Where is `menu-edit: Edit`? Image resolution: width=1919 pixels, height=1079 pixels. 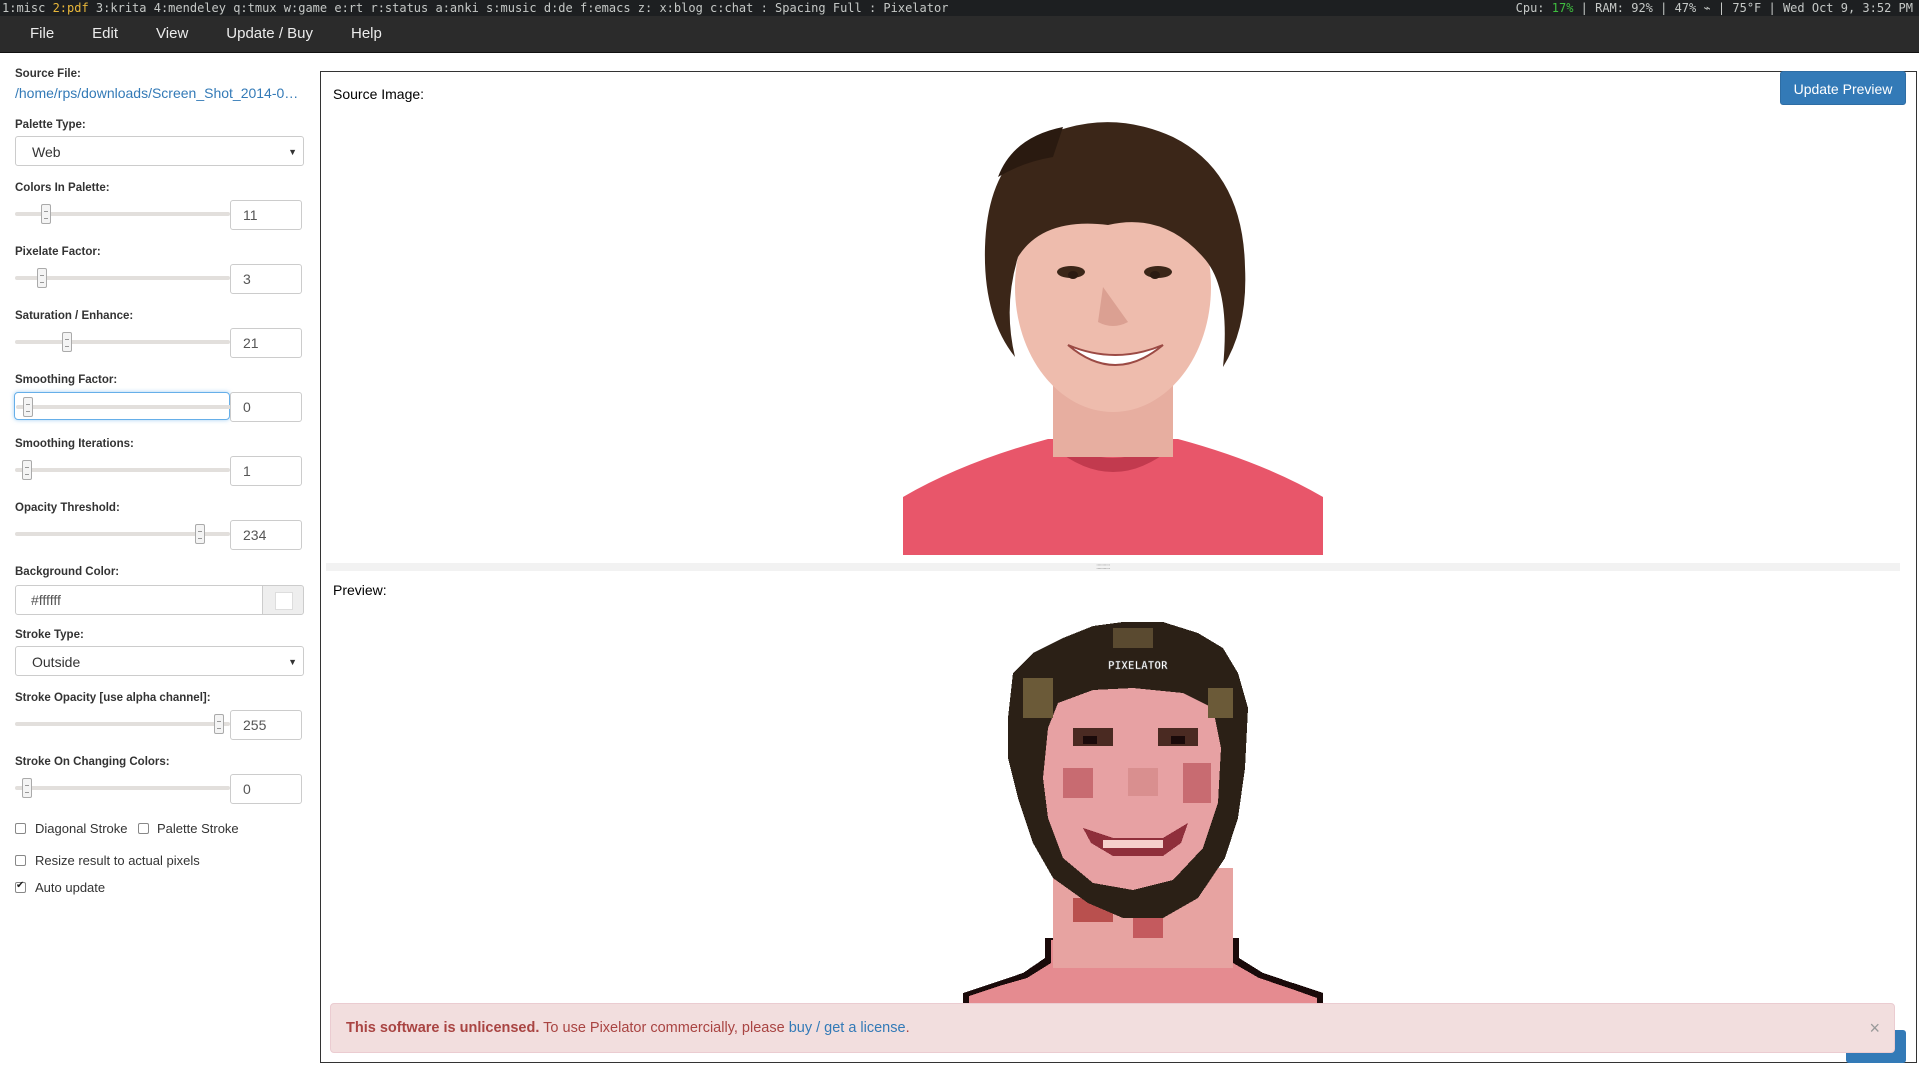
menu-edit: Edit is located at coordinates (105, 34).